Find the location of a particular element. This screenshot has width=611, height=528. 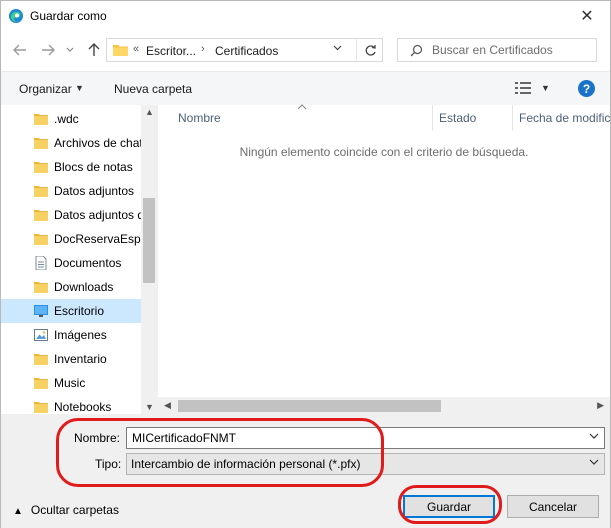

nav-item: .wdc is located at coordinates (71, 119).